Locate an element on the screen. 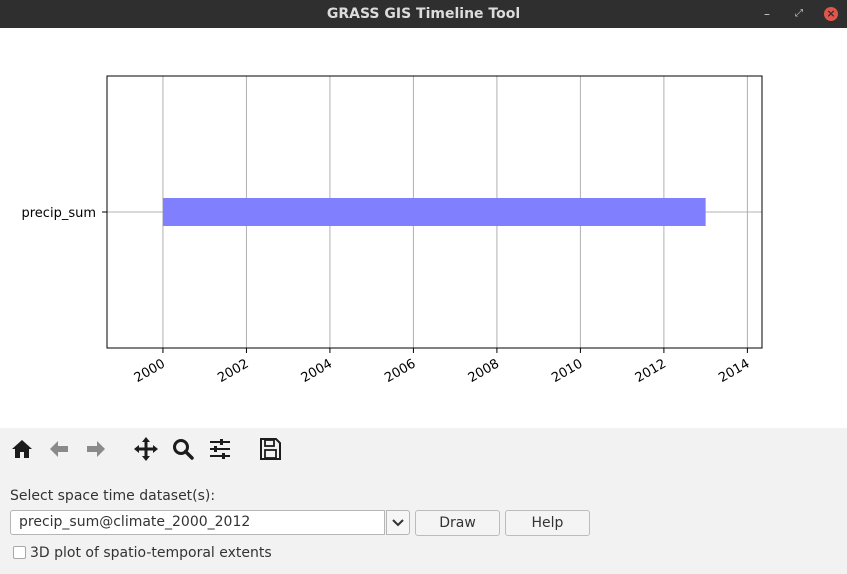 The image size is (847, 574). maximize-icon: ⤢ is located at coordinates (799, 14).